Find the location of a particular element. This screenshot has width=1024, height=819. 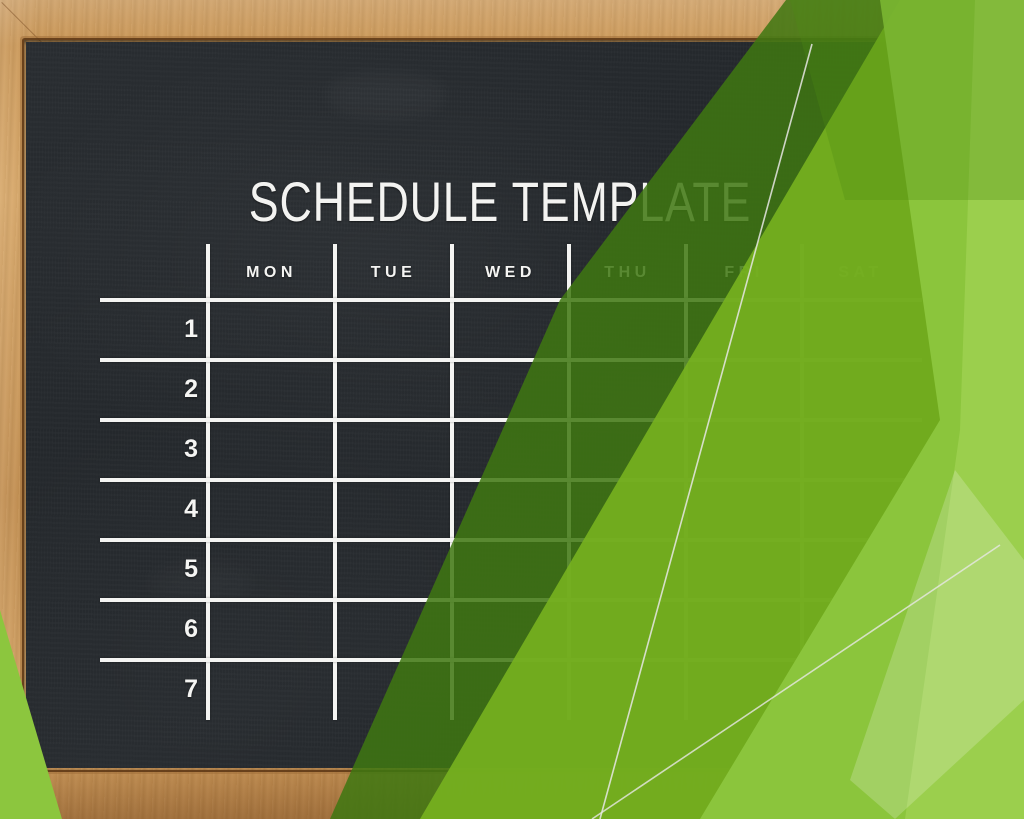

day-header-wed: WED is located at coordinates (510, 272).